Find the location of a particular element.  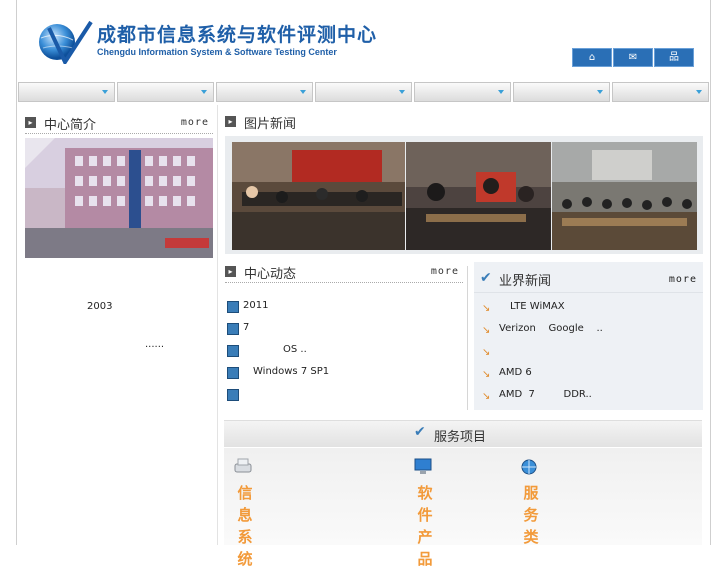

intro-text-line-1: 2003 is located at coordinates (100, 306).